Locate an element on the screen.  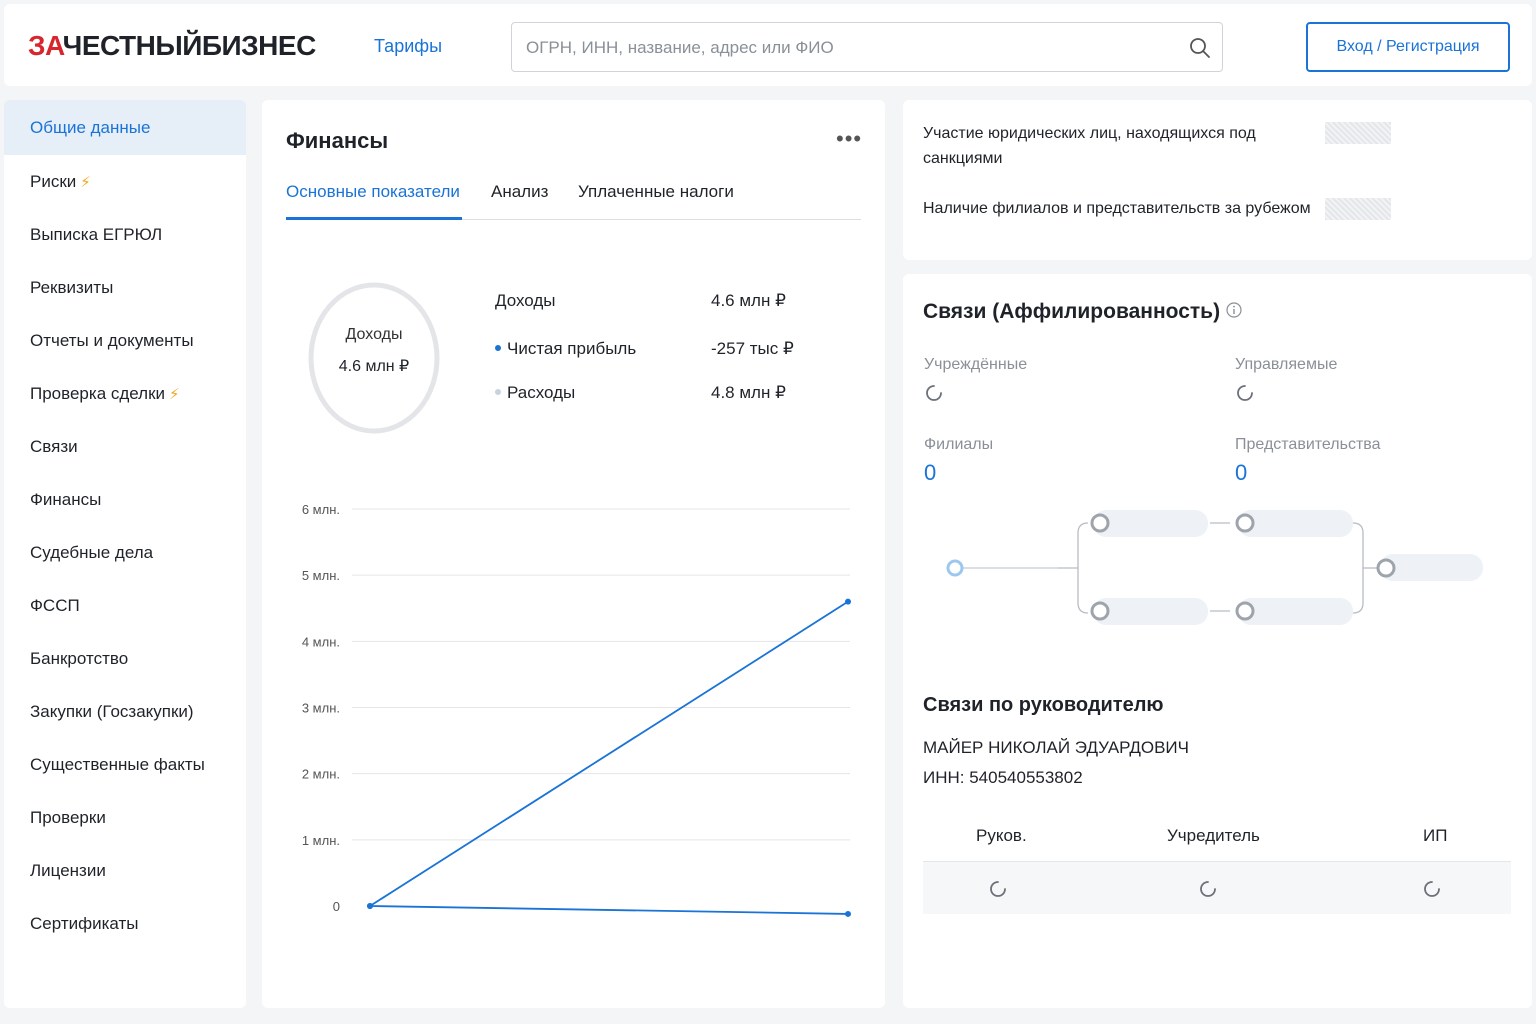
y-tick-label: 6 млн. is located at coordinates (321, 509).